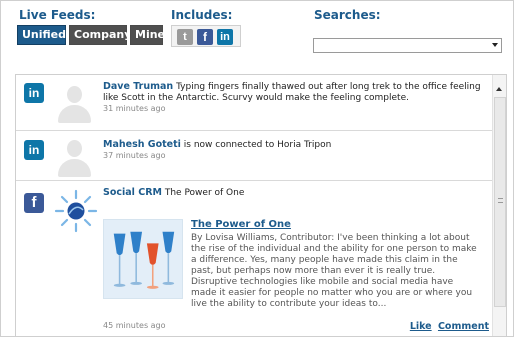 The height and width of the screenshot is (337, 514). I want to click on feed-item-time: 31 minutes ago, so click(134, 108).